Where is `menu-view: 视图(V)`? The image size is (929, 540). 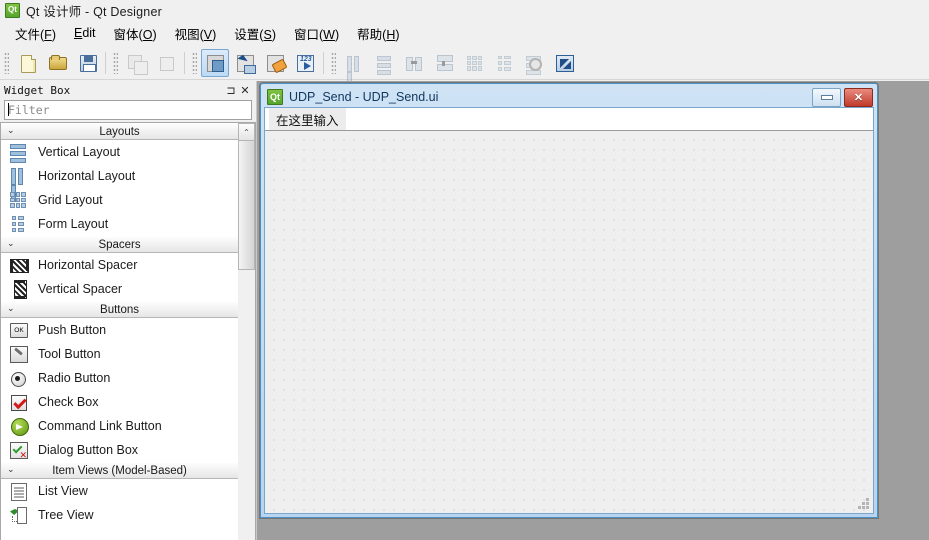
menu-view: 视图(V) is located at coordinates (196, 33).